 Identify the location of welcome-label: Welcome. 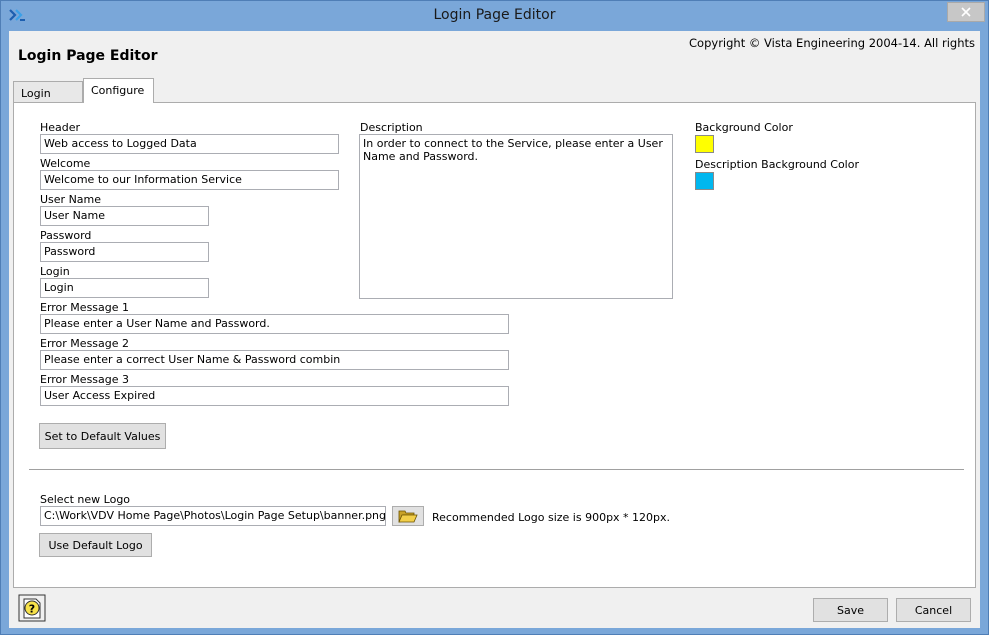
(65, 163).